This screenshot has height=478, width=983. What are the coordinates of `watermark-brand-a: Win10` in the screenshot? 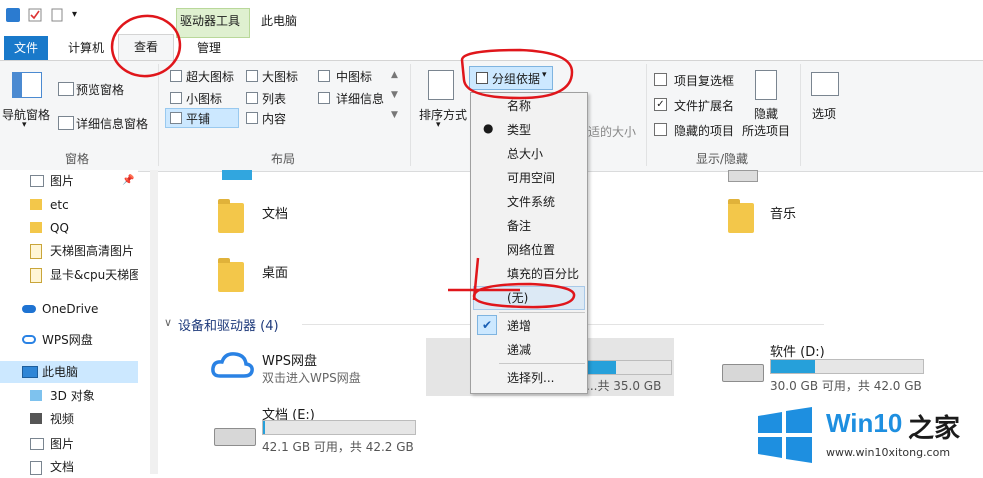 It's located at (864, 423).